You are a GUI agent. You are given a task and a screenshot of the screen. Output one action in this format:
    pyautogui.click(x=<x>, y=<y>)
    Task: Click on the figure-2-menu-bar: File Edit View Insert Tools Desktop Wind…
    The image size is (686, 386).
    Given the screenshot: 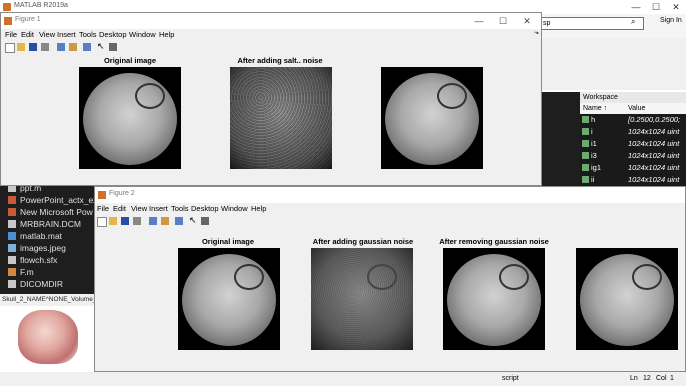 What is the action you would take?
    pyautogui.click(x=390, y=209)
    